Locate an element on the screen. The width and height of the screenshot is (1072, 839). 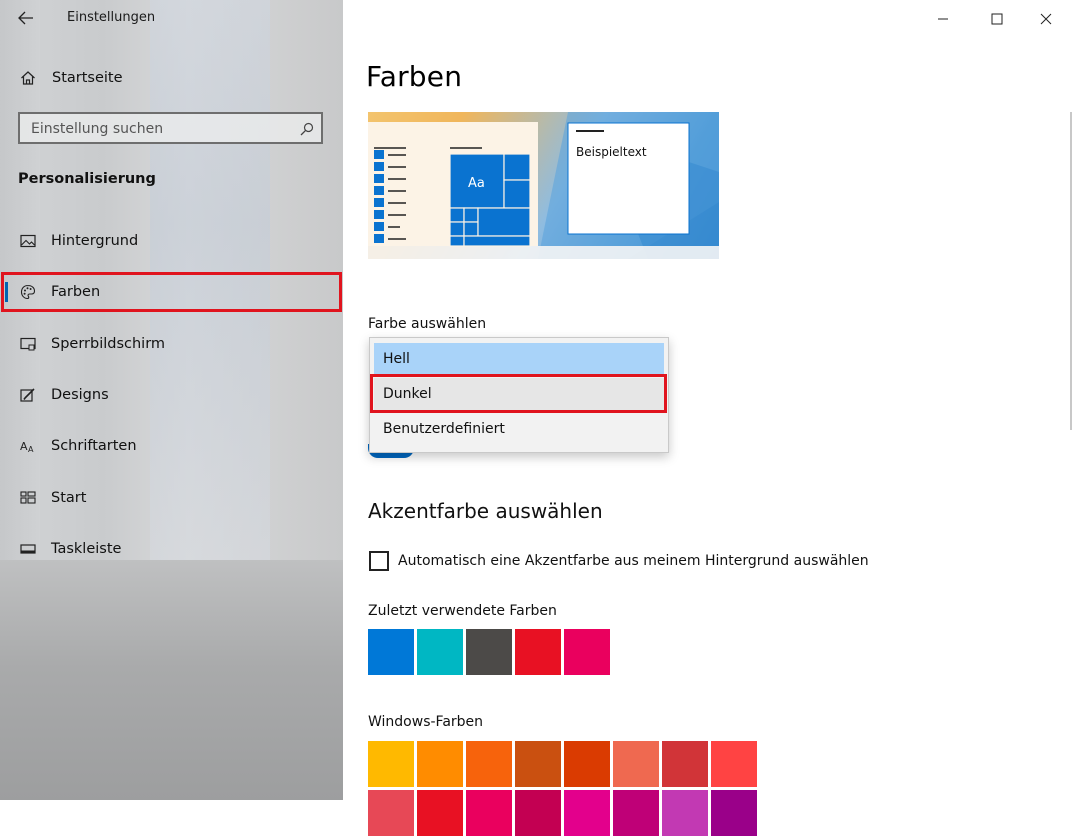
recent-colors-label: Zuletzt verwendete Farben is located at coordinates (462, 611).